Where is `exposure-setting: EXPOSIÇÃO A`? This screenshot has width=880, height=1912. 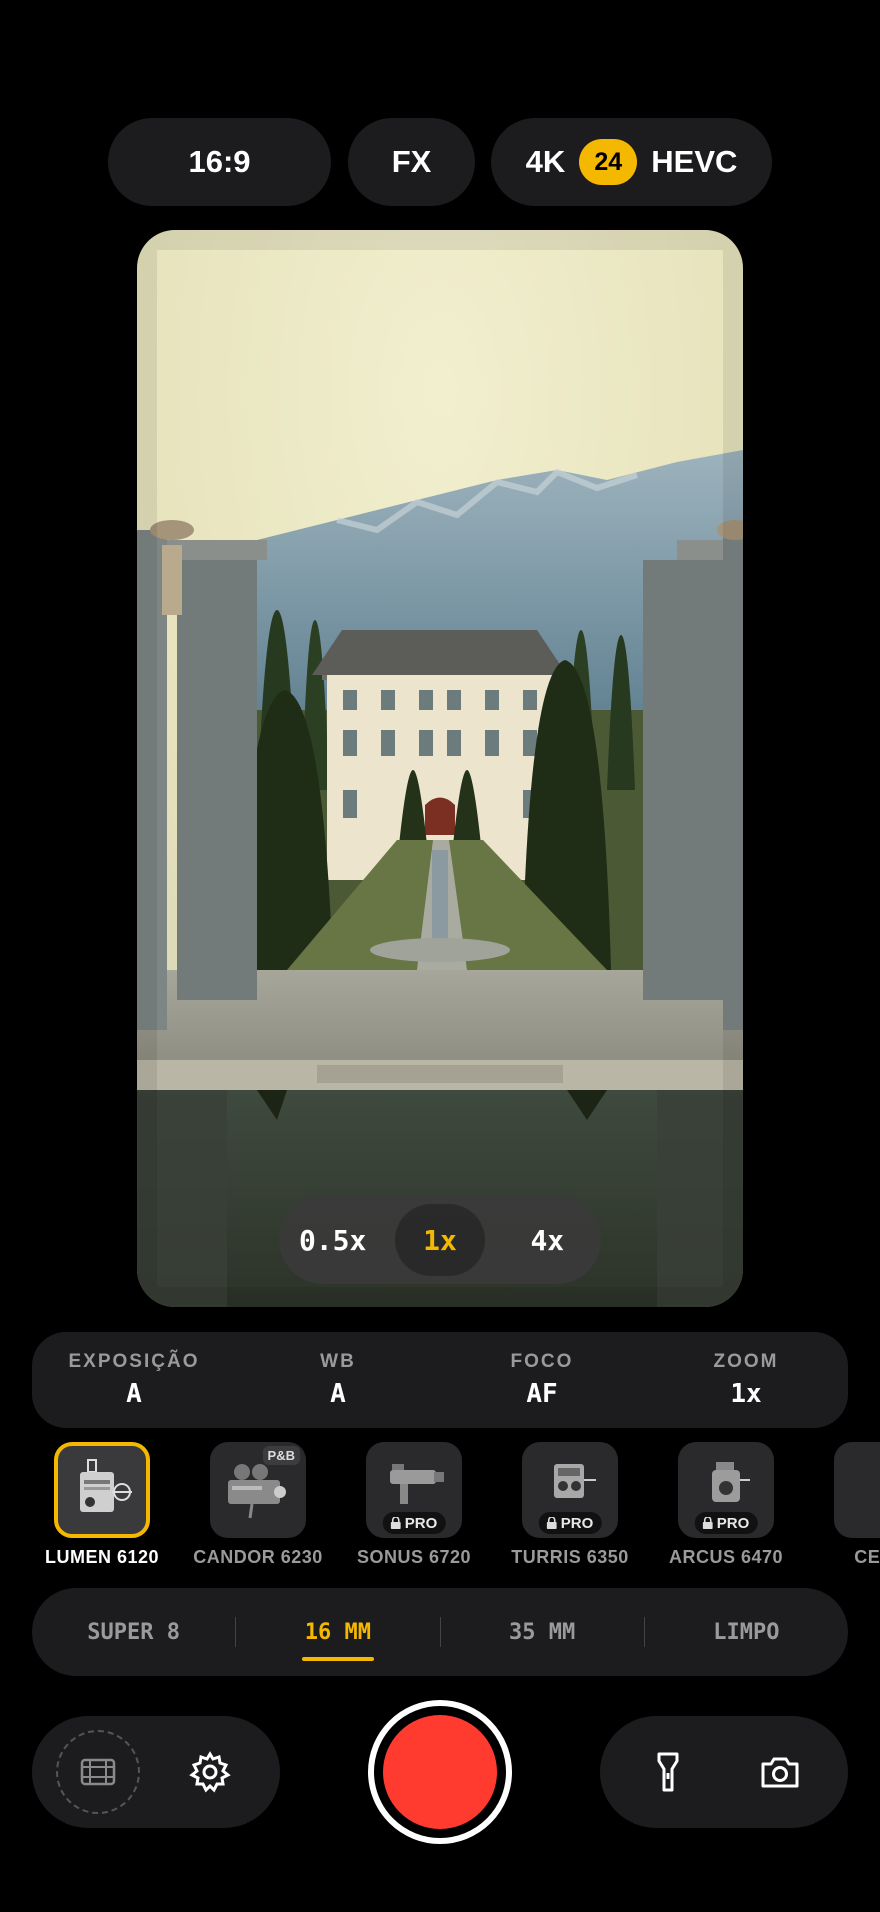 exposure-setting: EXPOSIÇÃO A is located at coordinates (134, 1380).